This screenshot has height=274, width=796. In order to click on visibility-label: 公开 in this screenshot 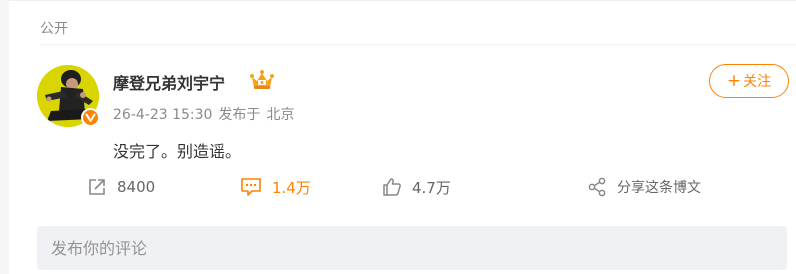, I will do `click(54, 29)`.